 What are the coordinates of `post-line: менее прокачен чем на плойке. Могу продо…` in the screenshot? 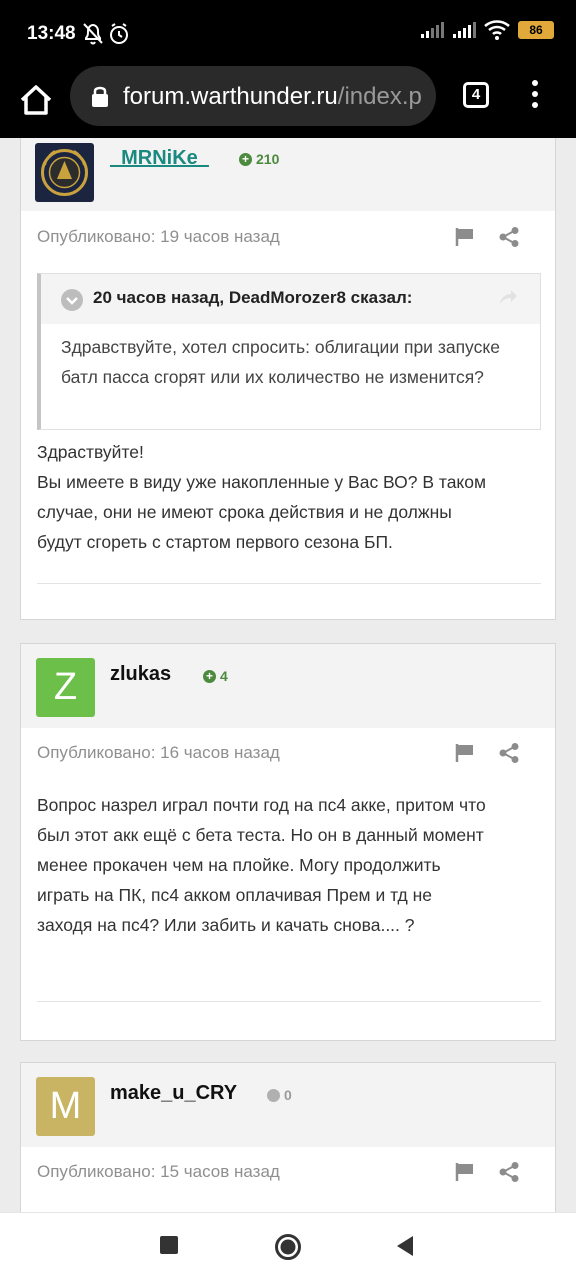 It's located at (239, 865).